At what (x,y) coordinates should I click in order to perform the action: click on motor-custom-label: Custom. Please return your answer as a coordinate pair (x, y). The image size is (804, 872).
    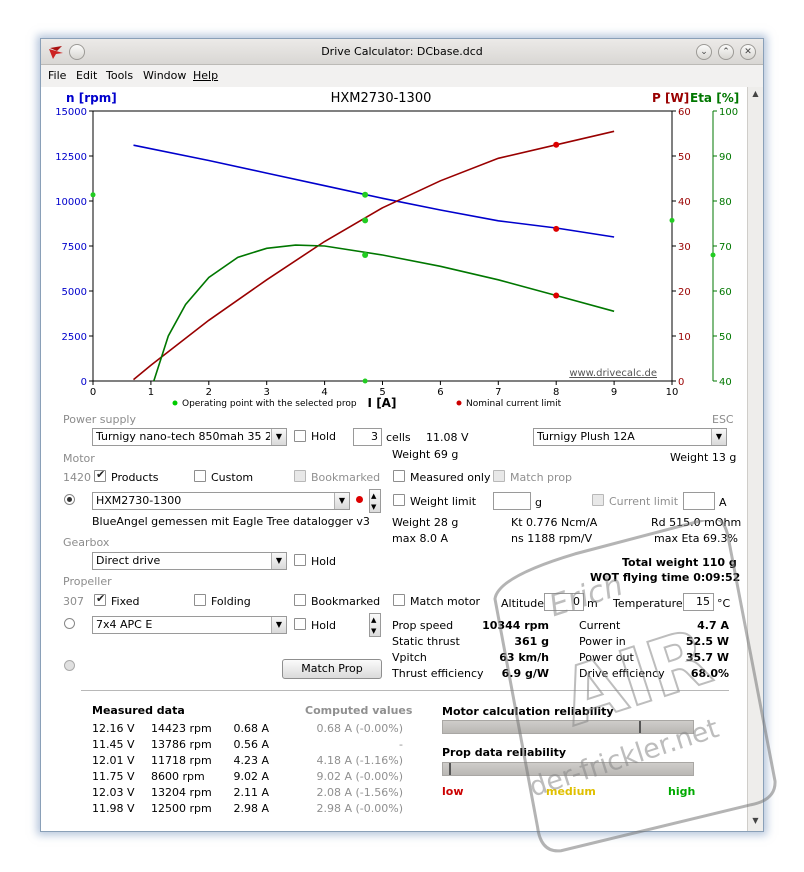
    Looking at the image, I should click on (232, 477).